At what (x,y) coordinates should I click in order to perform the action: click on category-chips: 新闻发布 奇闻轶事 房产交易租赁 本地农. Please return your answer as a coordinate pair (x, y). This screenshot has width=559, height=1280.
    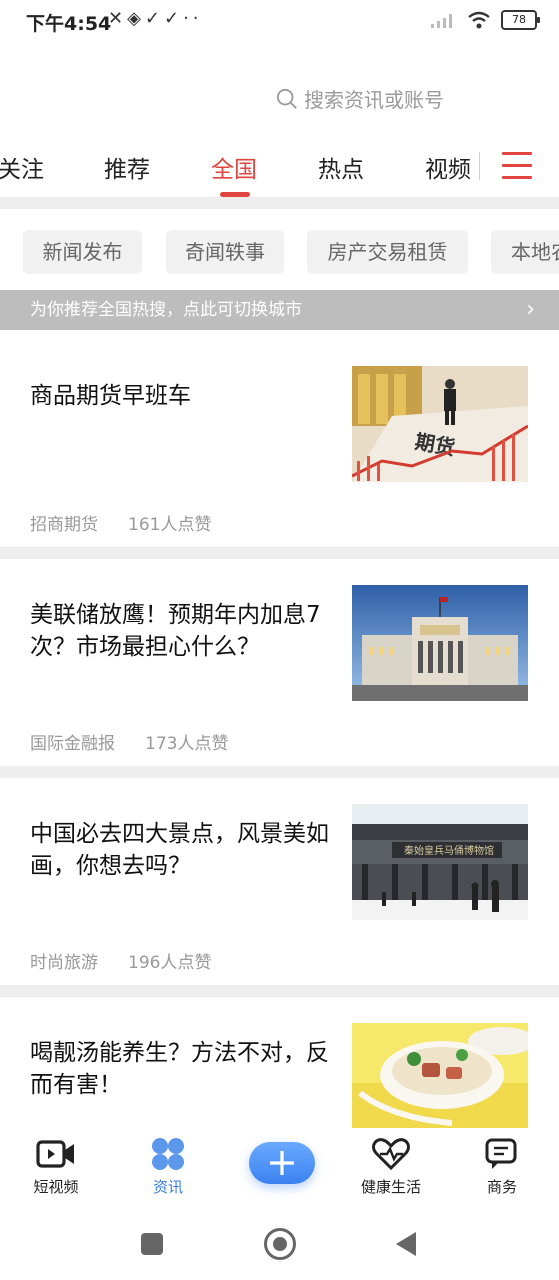
    Looking at the image, I should click on (279, 253).